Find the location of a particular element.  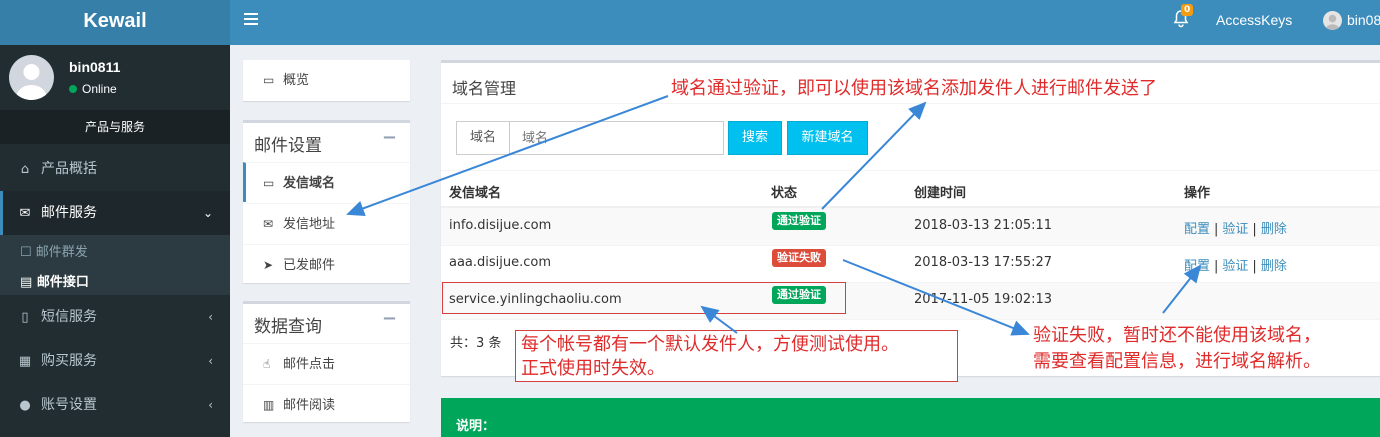

sidebar-section-header: 产品与服务 is located at coordinates (115, 127).